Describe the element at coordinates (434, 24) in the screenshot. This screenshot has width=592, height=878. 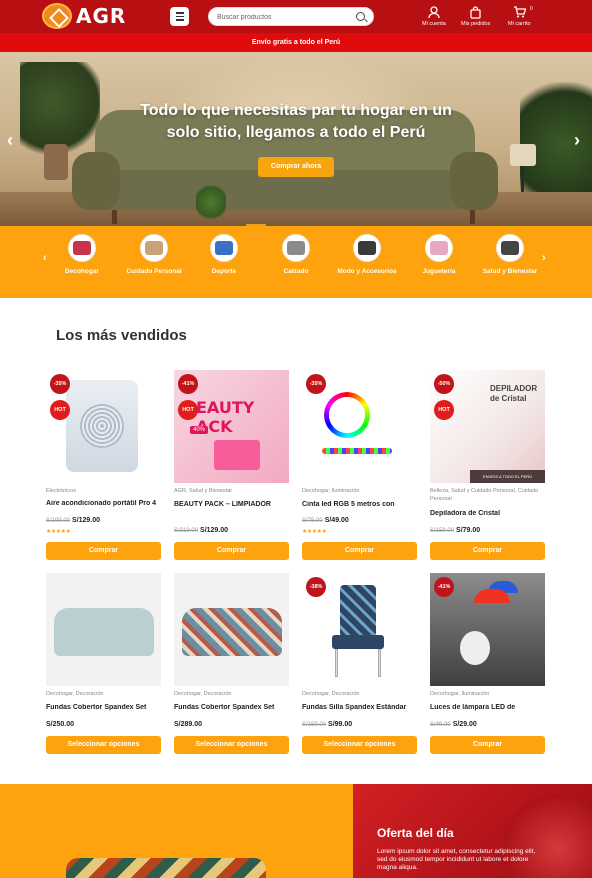
I see `account-label: Mi cuenta` at that location.